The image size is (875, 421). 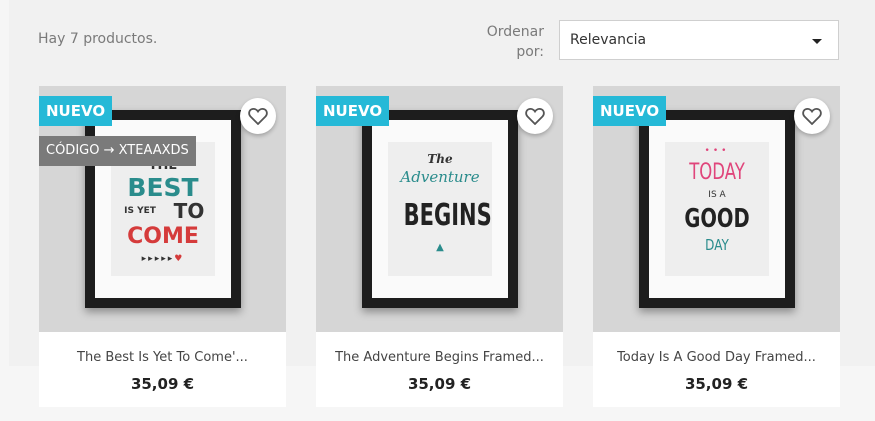 I want to click on poster-text: The, so click(x=440, y=159).